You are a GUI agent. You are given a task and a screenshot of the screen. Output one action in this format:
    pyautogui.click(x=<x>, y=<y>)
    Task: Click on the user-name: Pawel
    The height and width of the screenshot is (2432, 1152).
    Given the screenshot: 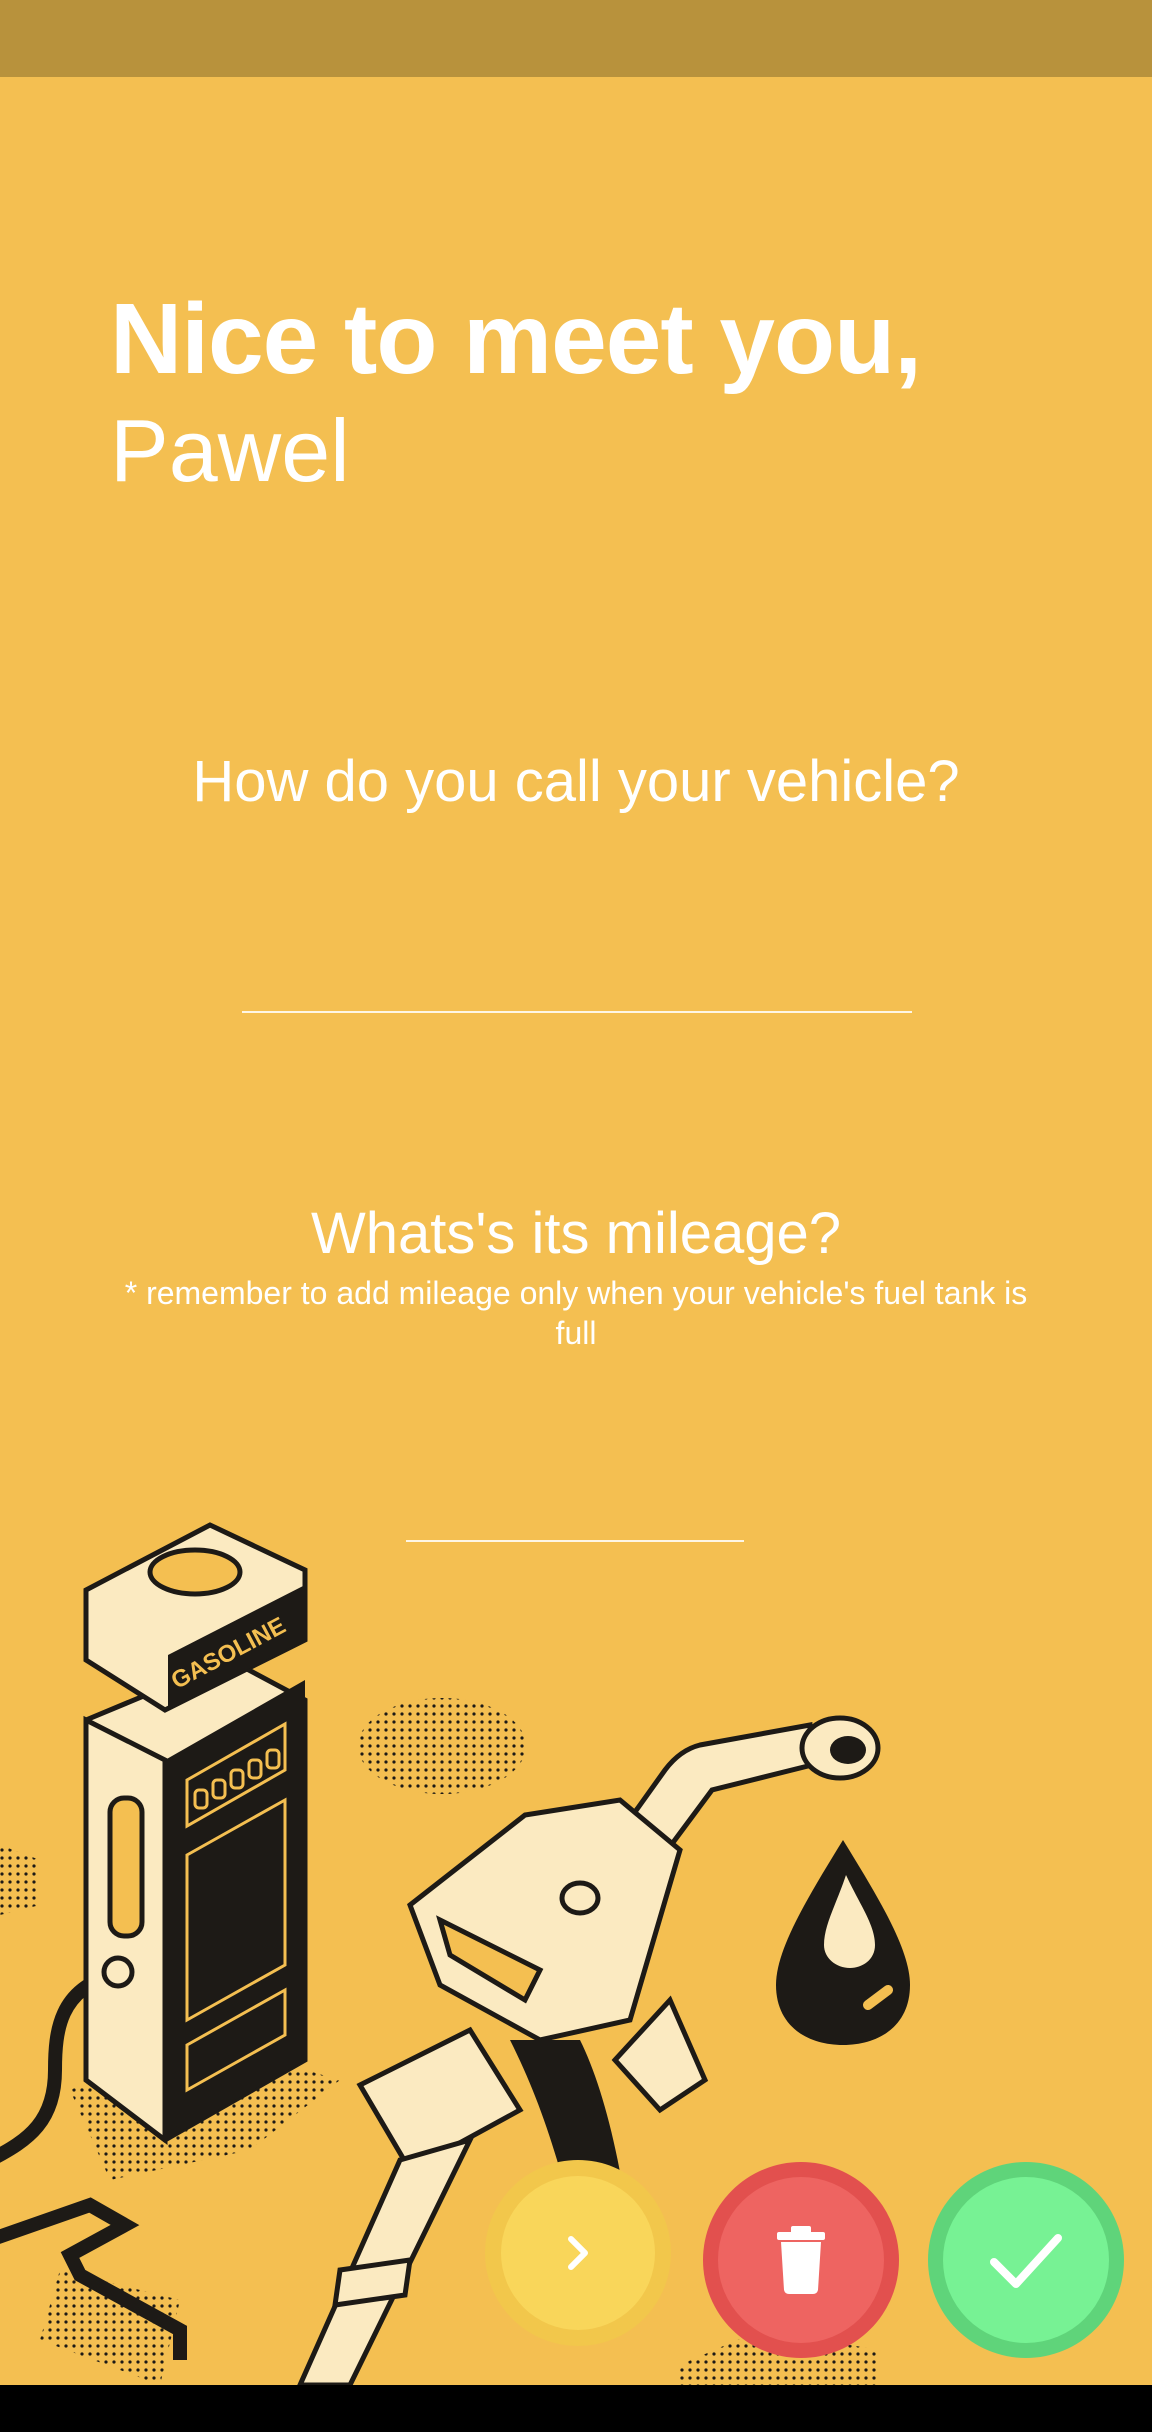 What is the action you would take?
    pyautogui.click(x=230, y=450)
    